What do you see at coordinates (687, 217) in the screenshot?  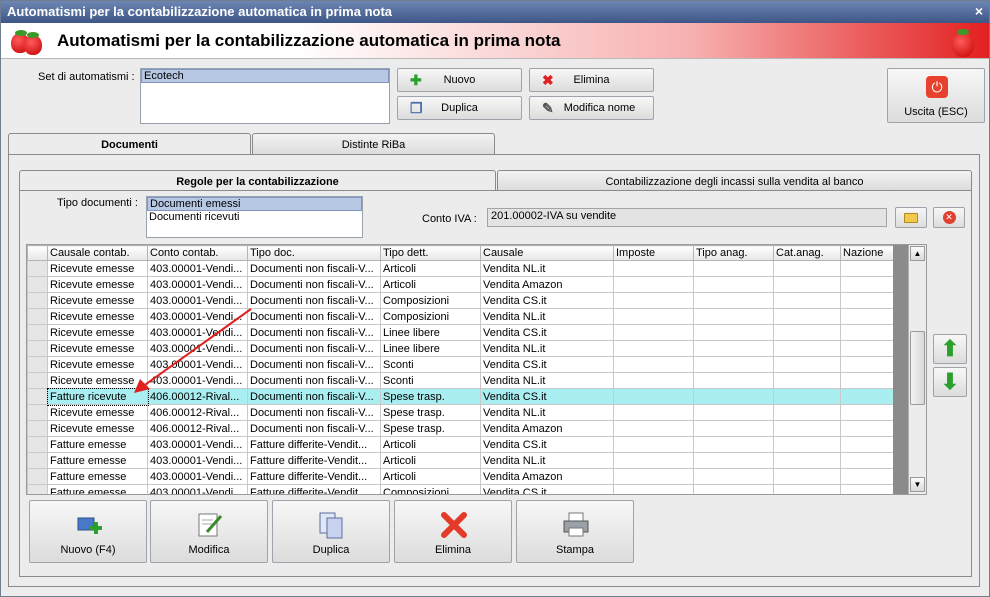 I see `conto-iva-field: 201.00002-IVA su vendite` at bounding box center [687, 217].